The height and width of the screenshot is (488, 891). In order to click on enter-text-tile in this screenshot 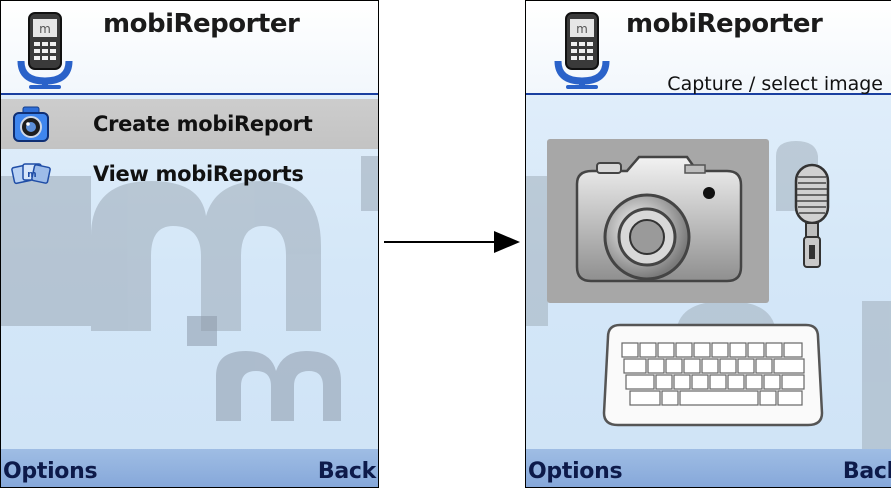, I will do `click(713, 374)`.